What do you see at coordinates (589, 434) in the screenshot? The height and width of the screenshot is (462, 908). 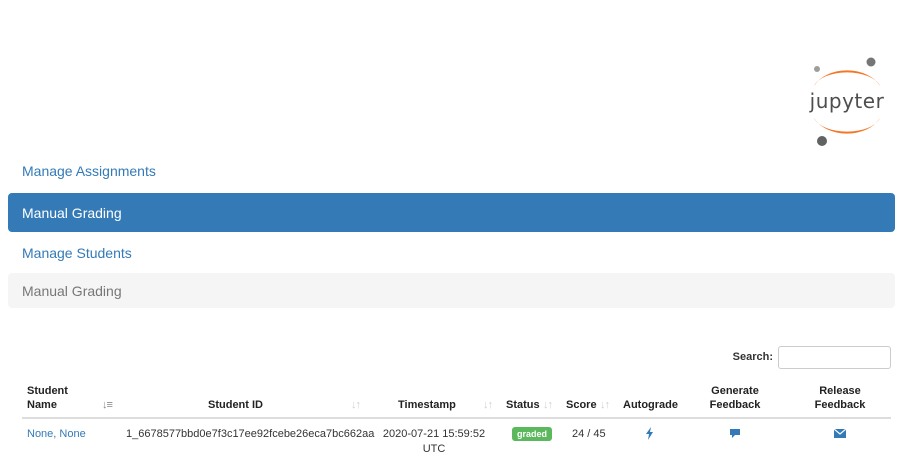 I see `score-cell: 24 / 45` at bounding box center [589, 434].